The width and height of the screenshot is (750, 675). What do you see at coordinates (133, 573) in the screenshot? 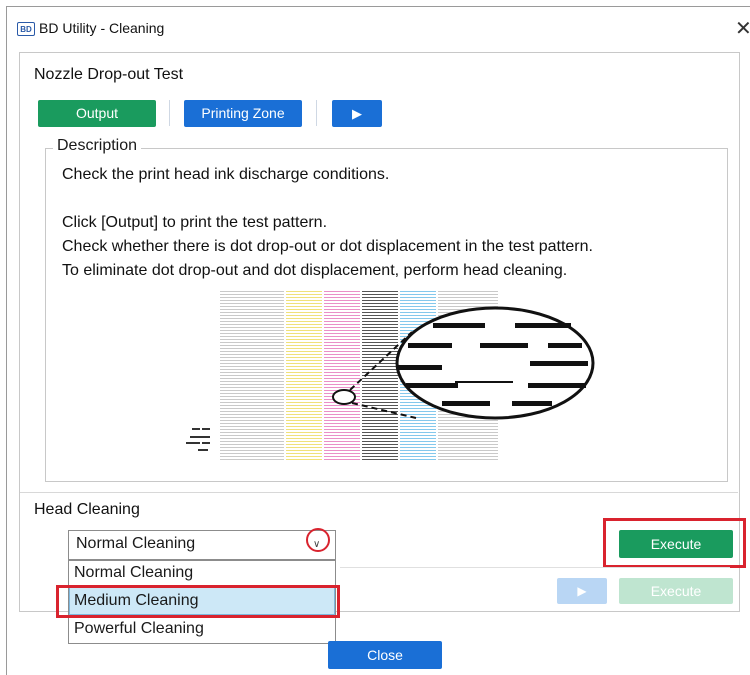
I see `option-normal-cleaning: Normal Cleaning` at bounding box center [133, 573].